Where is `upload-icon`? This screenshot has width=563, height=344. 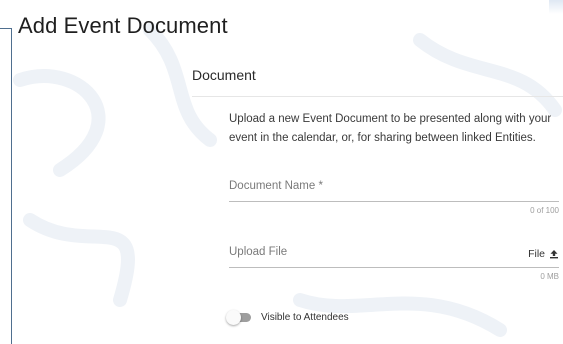
upload-icon is located at coordinates (554, 254).